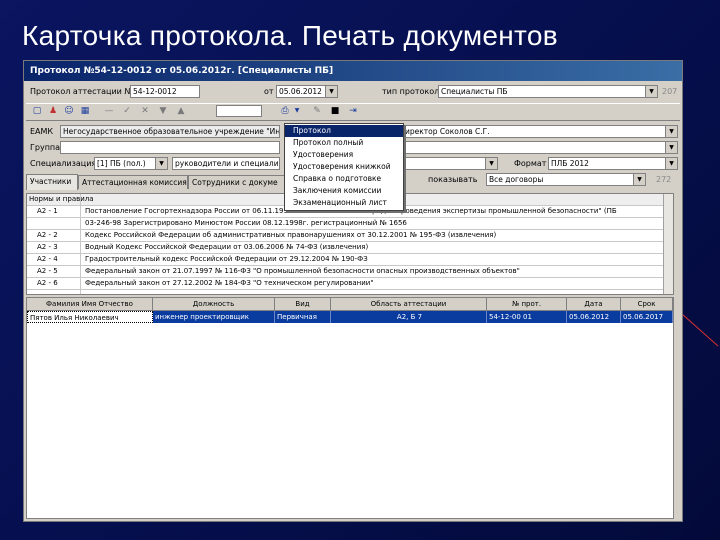  I want to click on delete-icon: —, so click(109, 111).